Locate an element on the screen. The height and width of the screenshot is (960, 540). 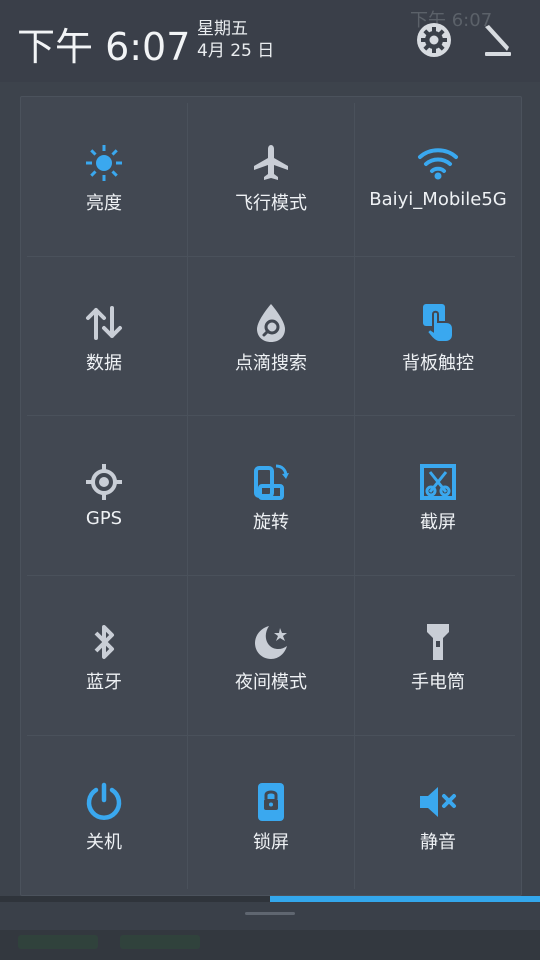
tile-power-off: 关机 is located at coordinates (104, 815).